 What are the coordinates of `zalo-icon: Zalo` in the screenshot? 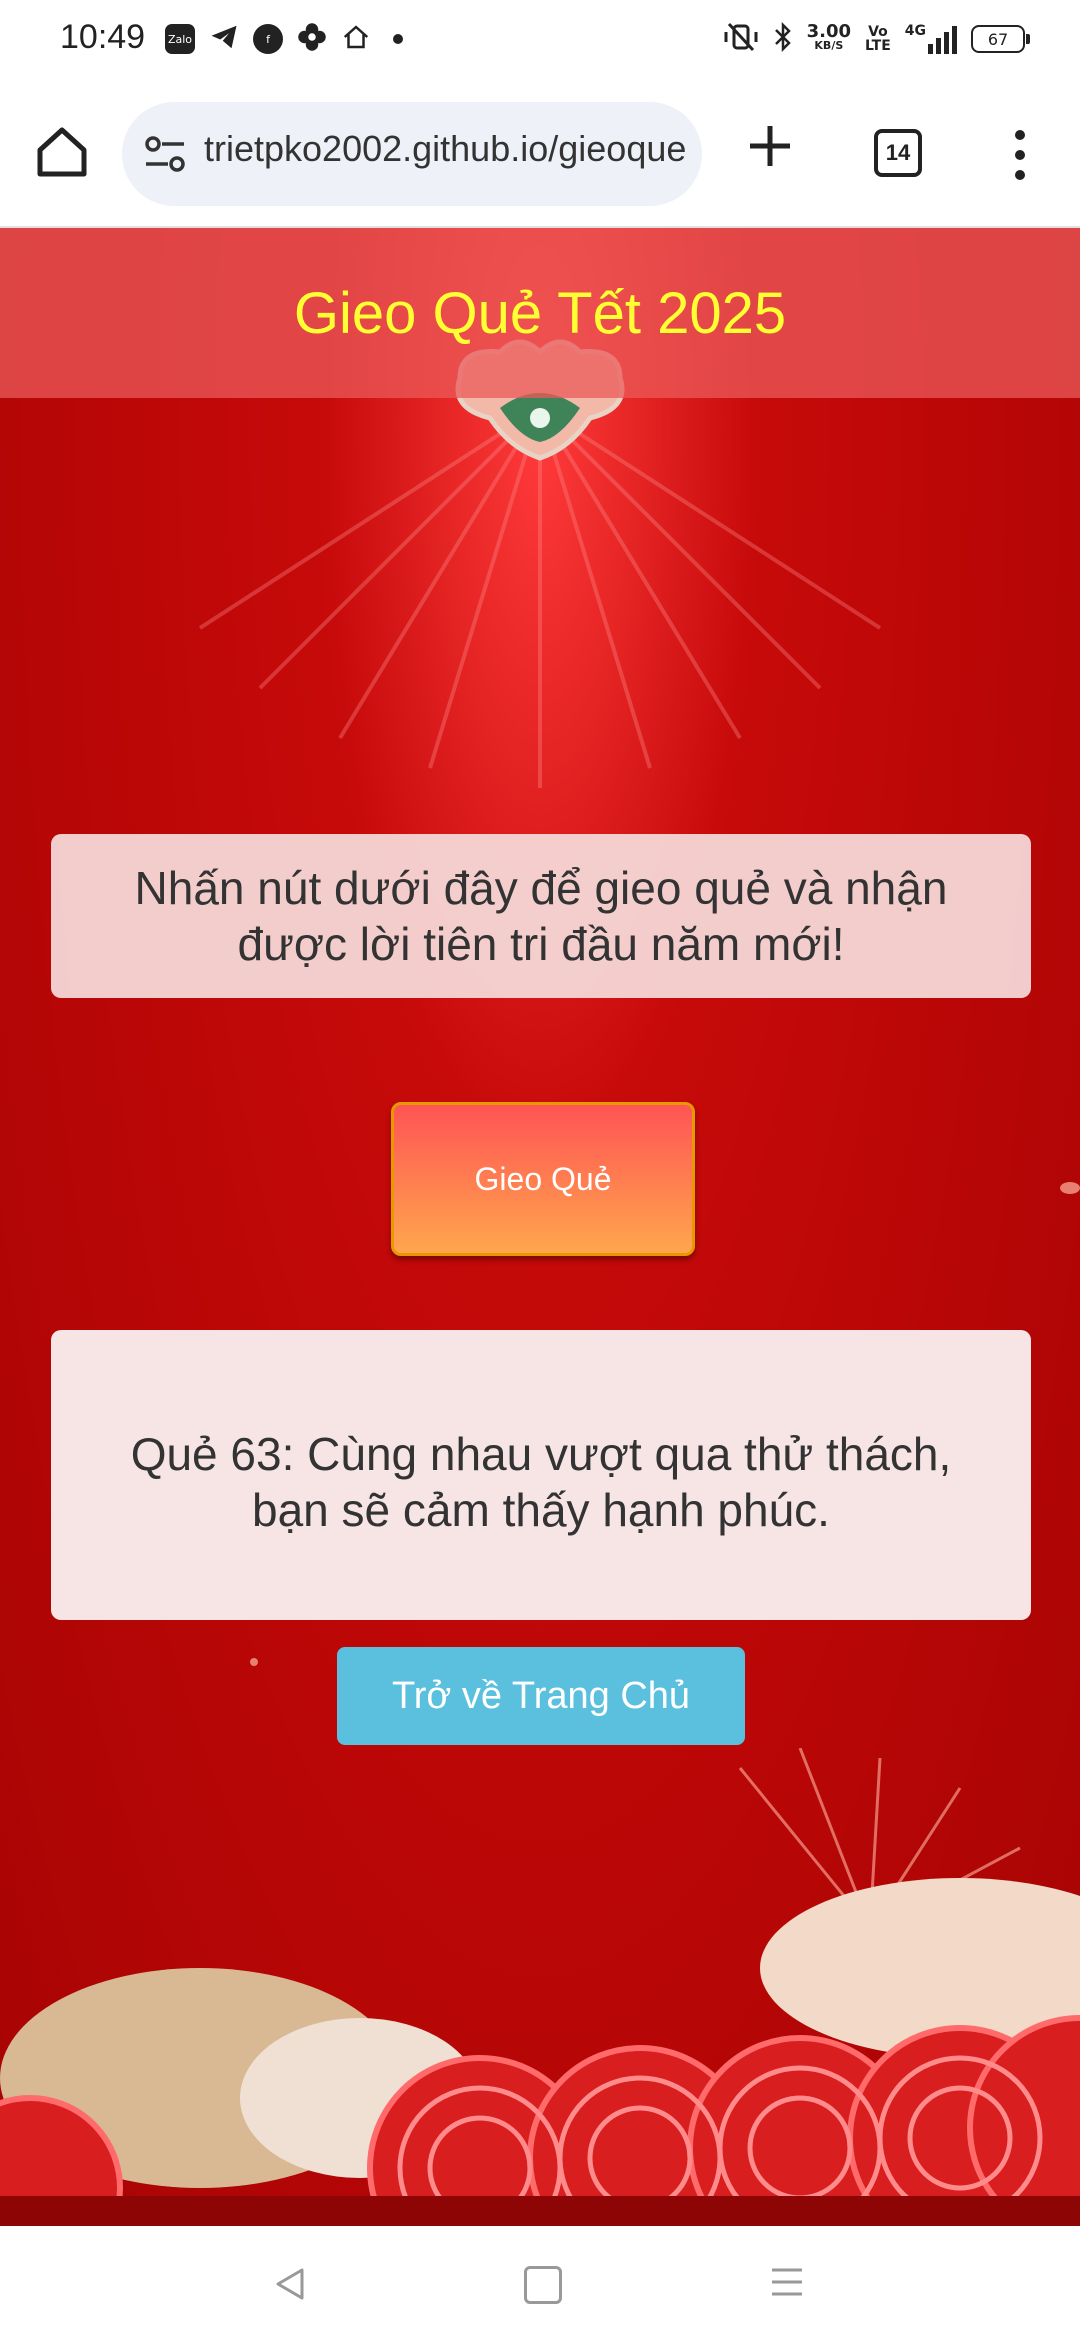 It's located at (180, 39).